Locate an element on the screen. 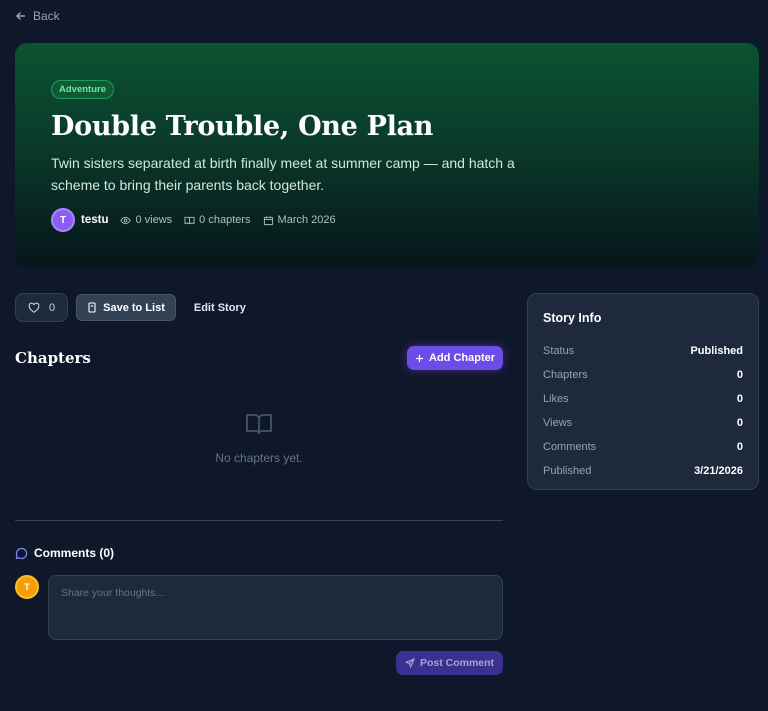 This screenshot has width=768, height=711. back-link: Back is located at coordinates (37, 16).